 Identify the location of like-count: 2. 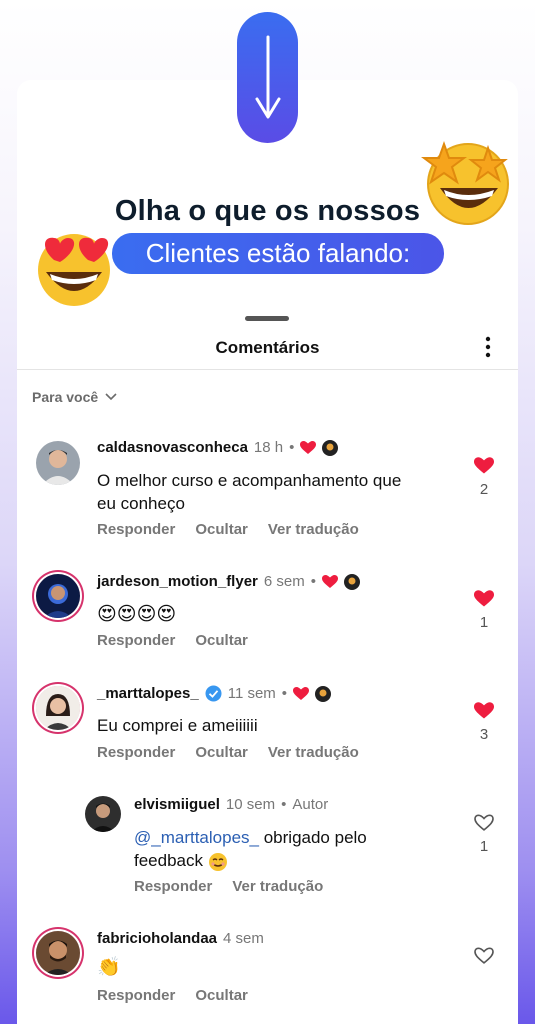
(484, 489).